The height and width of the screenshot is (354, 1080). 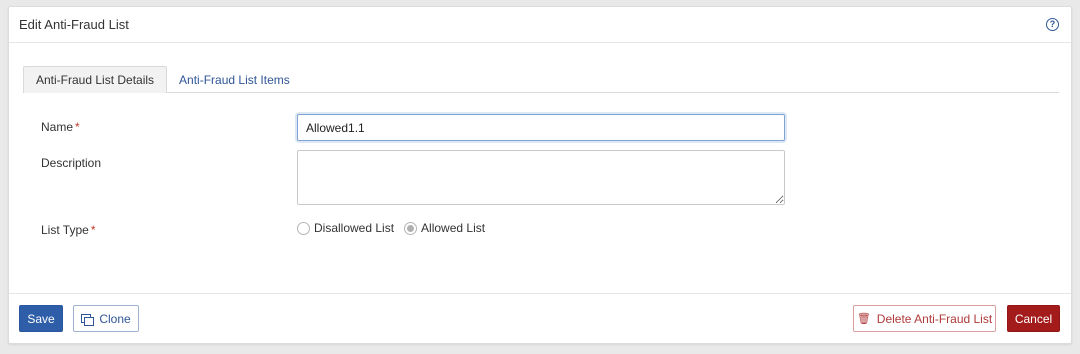 What do you see at coordinates (541, 127) in the screenshot?
I see `name-input` at bounding box center [541, 127].